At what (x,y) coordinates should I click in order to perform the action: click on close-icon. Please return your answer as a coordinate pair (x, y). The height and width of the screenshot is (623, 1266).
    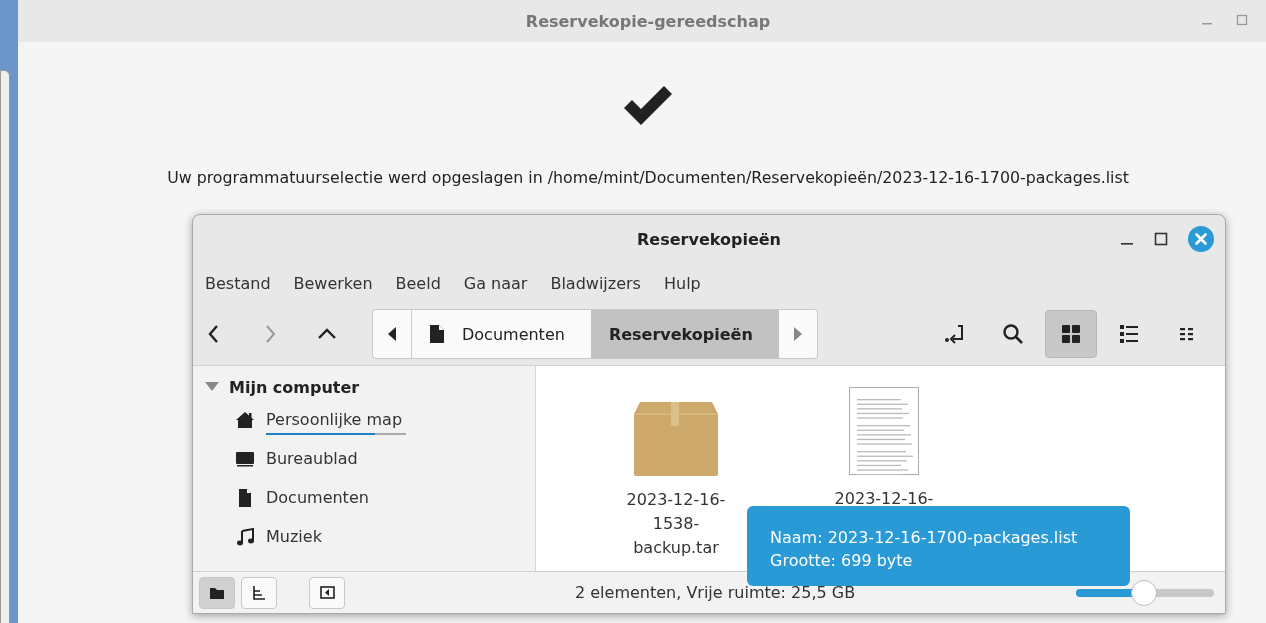
    Looking at the image, I should click on (1201, 239).